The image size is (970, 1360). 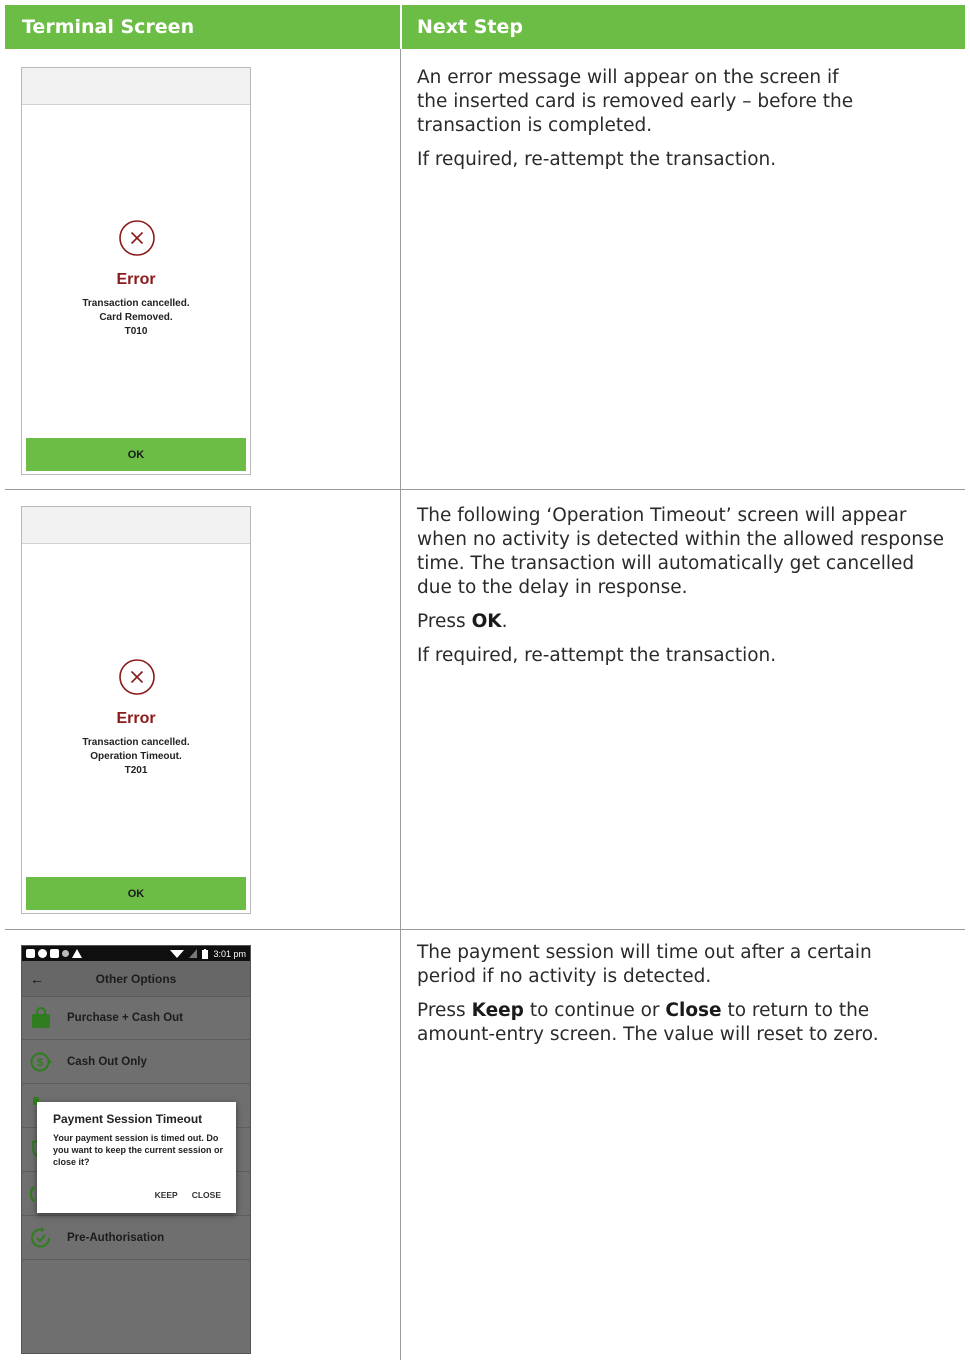 What do you see at coordinates (202, 27) in the screenshot?
I see `header-terminal-screen: Terminal Screen` at bounding box center [202, 27].